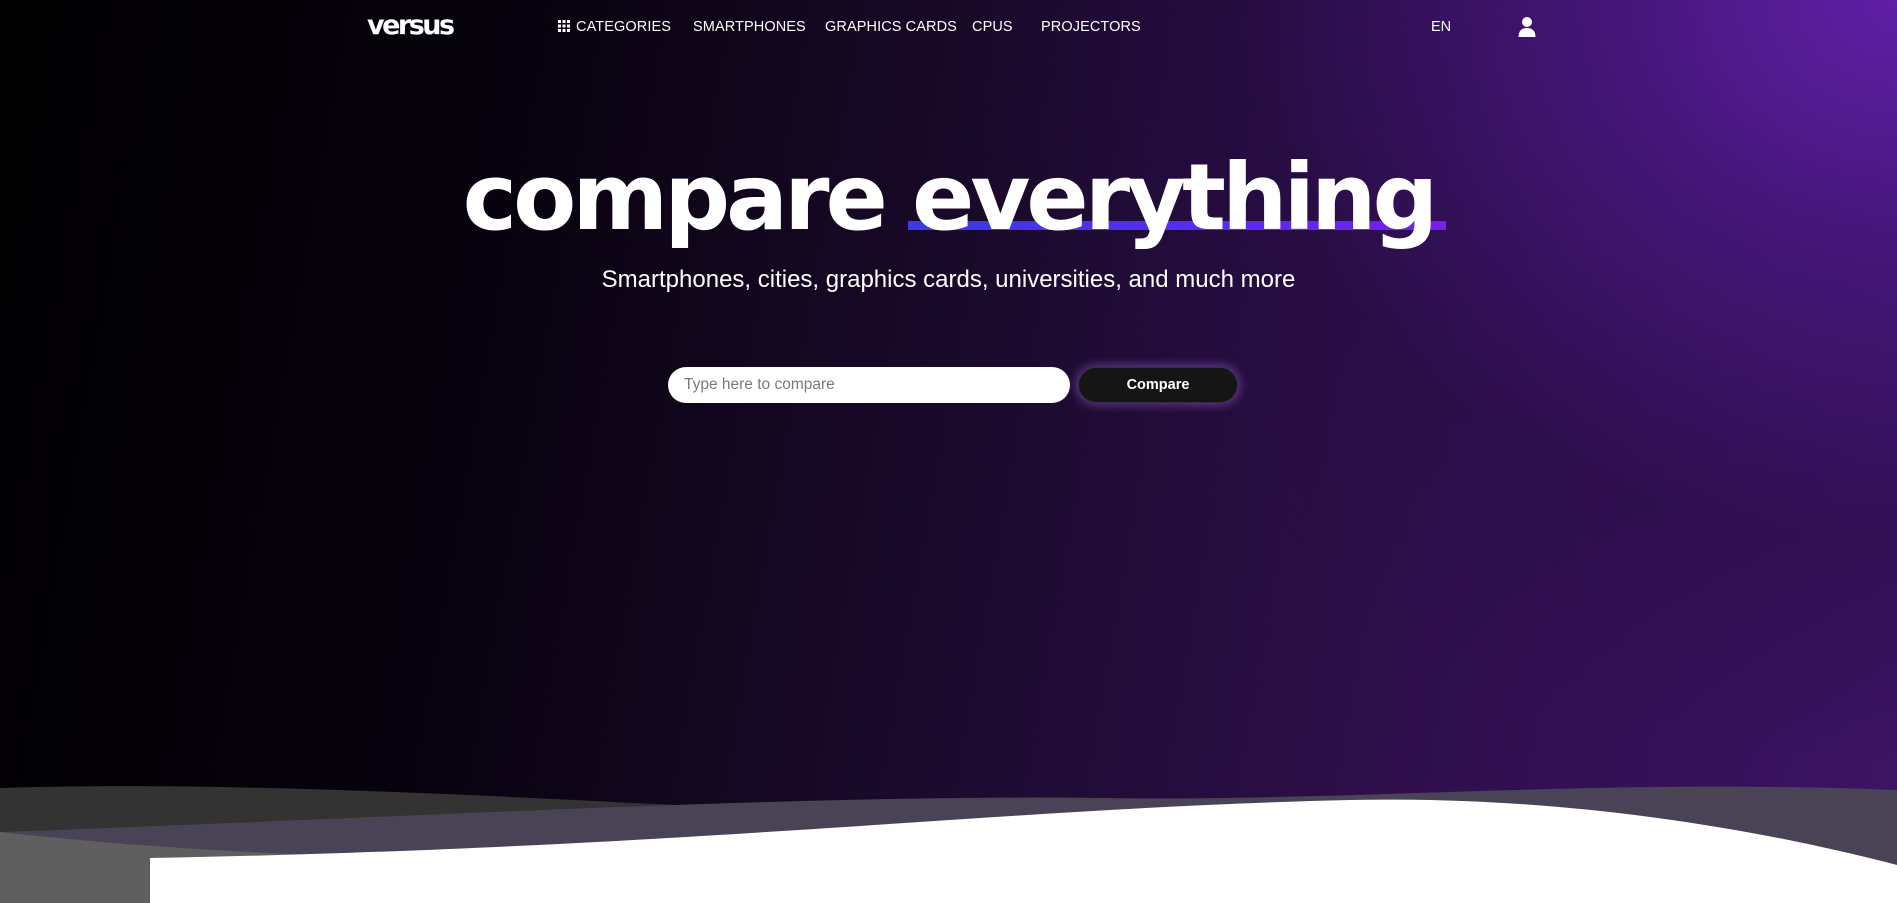  I want to click on headline-accent: everything, so click(1177, 198).